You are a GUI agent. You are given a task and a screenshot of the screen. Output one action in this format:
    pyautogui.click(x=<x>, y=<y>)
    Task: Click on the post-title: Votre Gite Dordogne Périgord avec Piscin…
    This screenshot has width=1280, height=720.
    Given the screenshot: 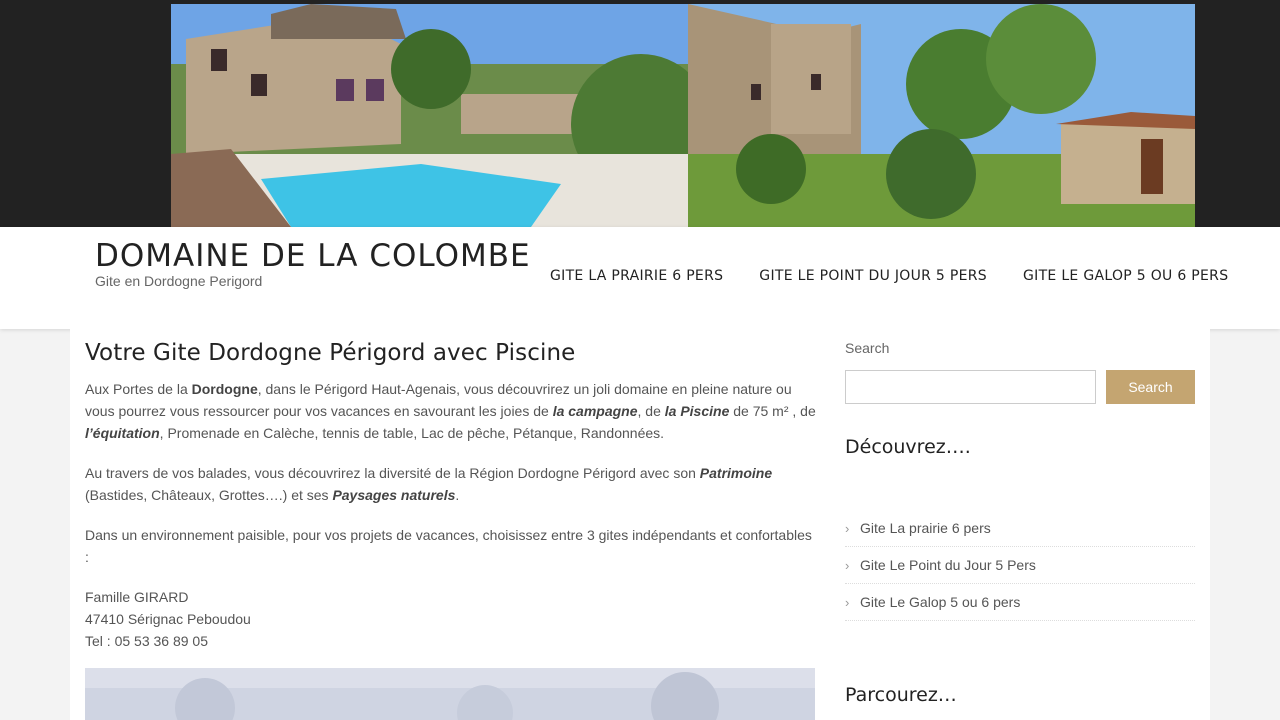 What is the action you would take?
    pyautogui.click(x=330, y=353)
    